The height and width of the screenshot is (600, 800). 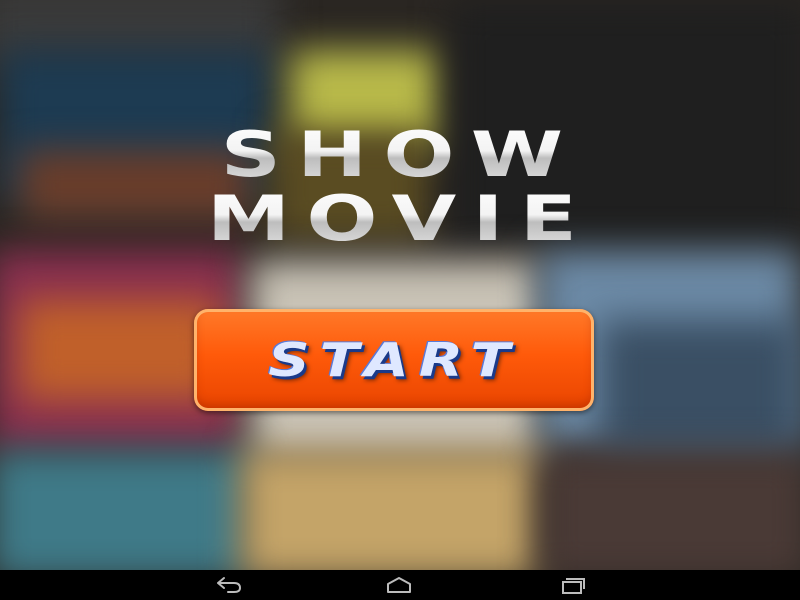 I want to click on home-icon, so click(x=399, y=585).